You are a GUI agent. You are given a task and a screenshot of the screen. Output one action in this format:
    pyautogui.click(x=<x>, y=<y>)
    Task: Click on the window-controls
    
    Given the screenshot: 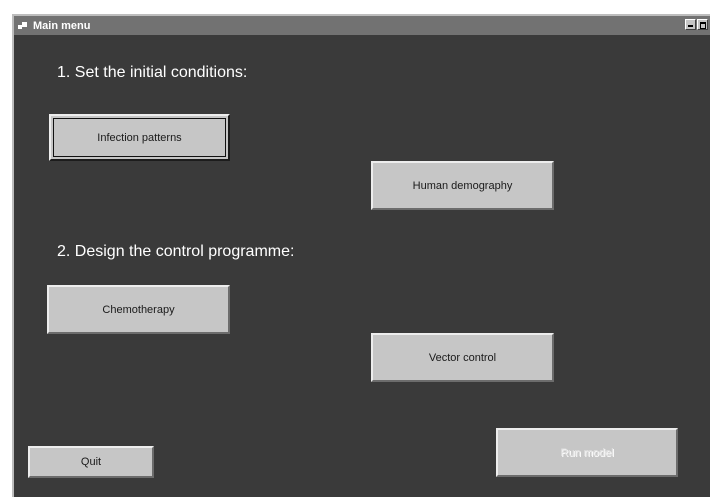 What is the action you would take?
    pyautogui.click(x=696, y=24)
    